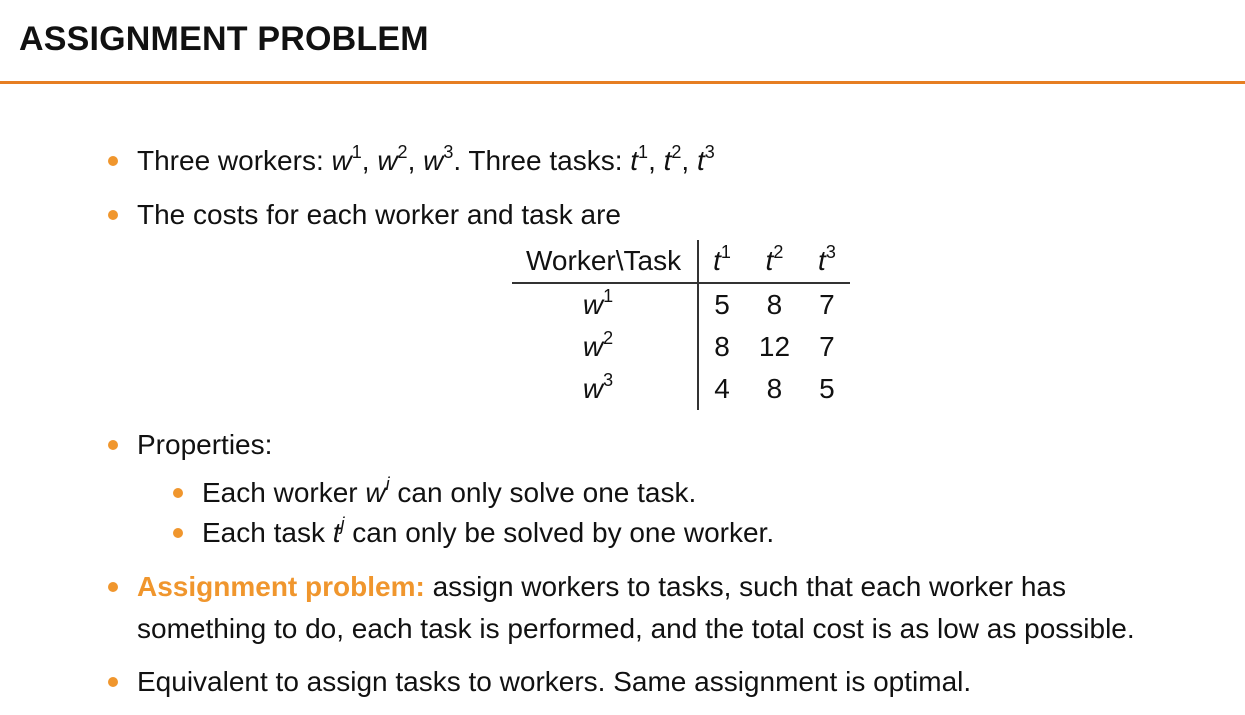  What do you see at coordinates (606, 304) in the screenshot?
I see `table-row-label: w1` at bounding box center [606, 304].